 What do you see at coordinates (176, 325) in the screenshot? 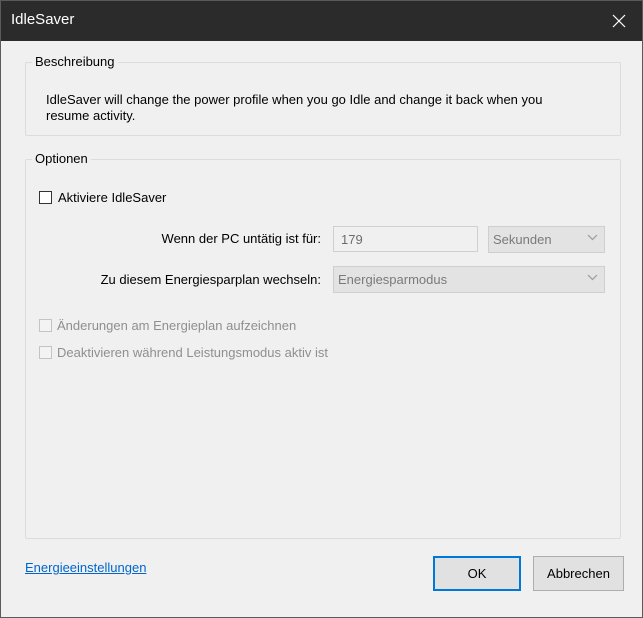
I see `record-changes-label: Änderungen am Energieplan aufzeichnen` at bounding box center [176, 325].